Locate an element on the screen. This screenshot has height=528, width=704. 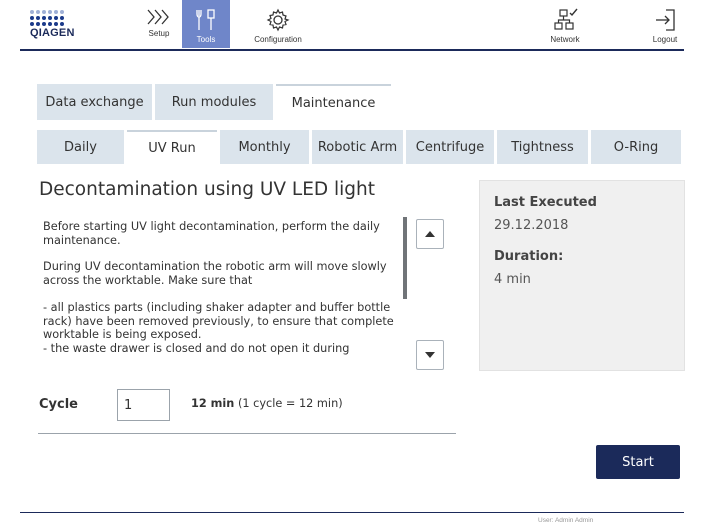
duration-value: 4 min is located at coordinates (512, 279).